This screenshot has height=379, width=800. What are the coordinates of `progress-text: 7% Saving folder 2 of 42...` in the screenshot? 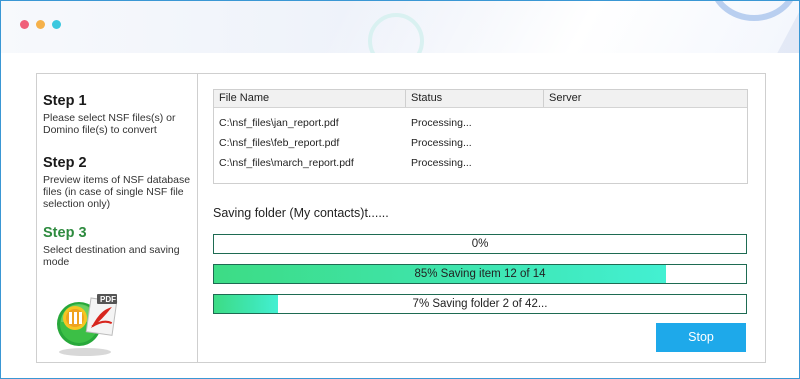 It's located at (480, 304).